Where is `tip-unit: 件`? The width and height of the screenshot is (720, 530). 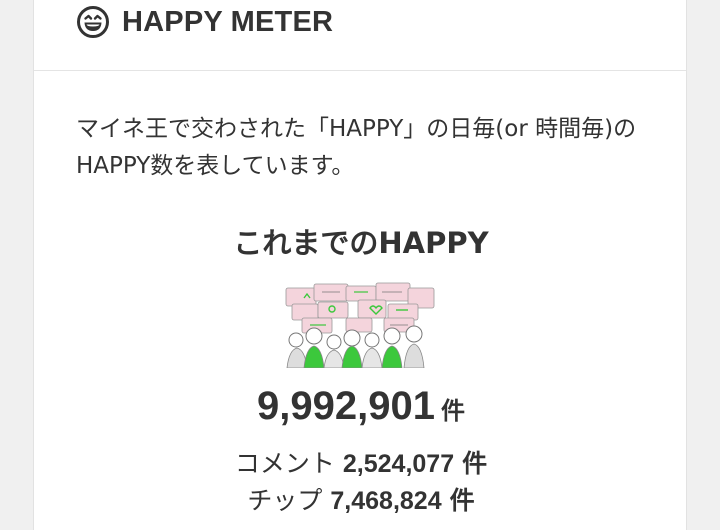 tip-unit: 件 is located at coordinates (462, 500).